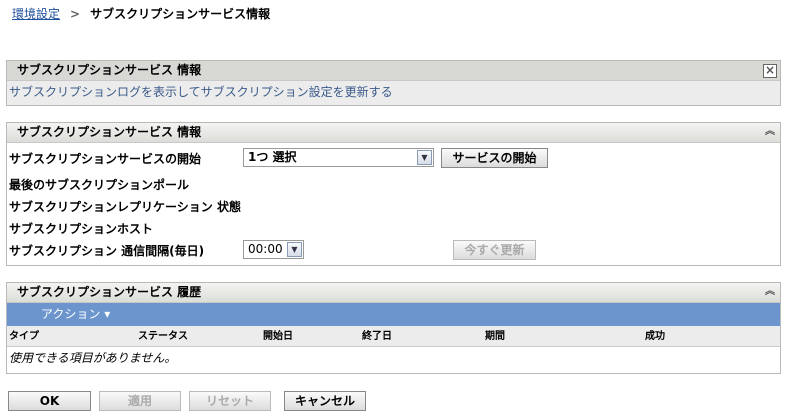  I want to click on info-panel-title: サブスクリプションサービス 情報, so click(109, 70).